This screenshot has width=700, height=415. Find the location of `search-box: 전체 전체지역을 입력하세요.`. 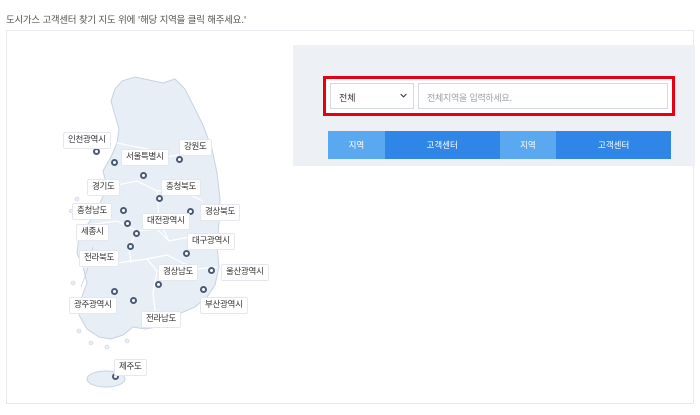

search-box: 전체 전체지역을 입력하세요. is located at coordinates (499, 96).